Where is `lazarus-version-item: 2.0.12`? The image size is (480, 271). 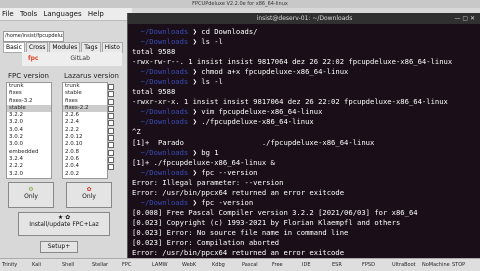
lazarus-version-item: 2.0.12 is located at coordinates (85, 137).